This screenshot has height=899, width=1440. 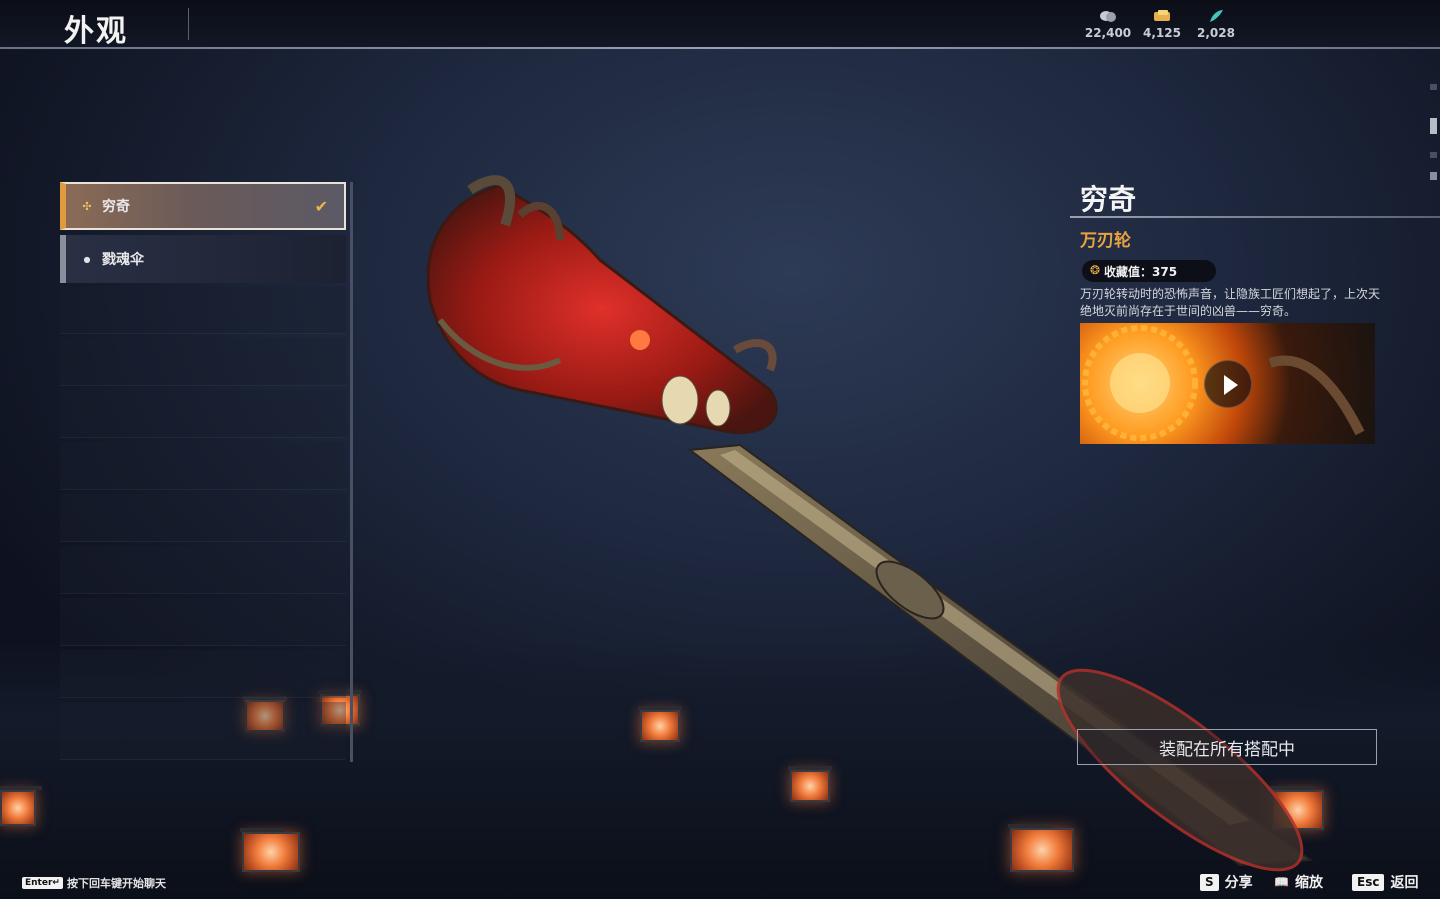 I want to click on play-icon, so click(x=1228, y=384).